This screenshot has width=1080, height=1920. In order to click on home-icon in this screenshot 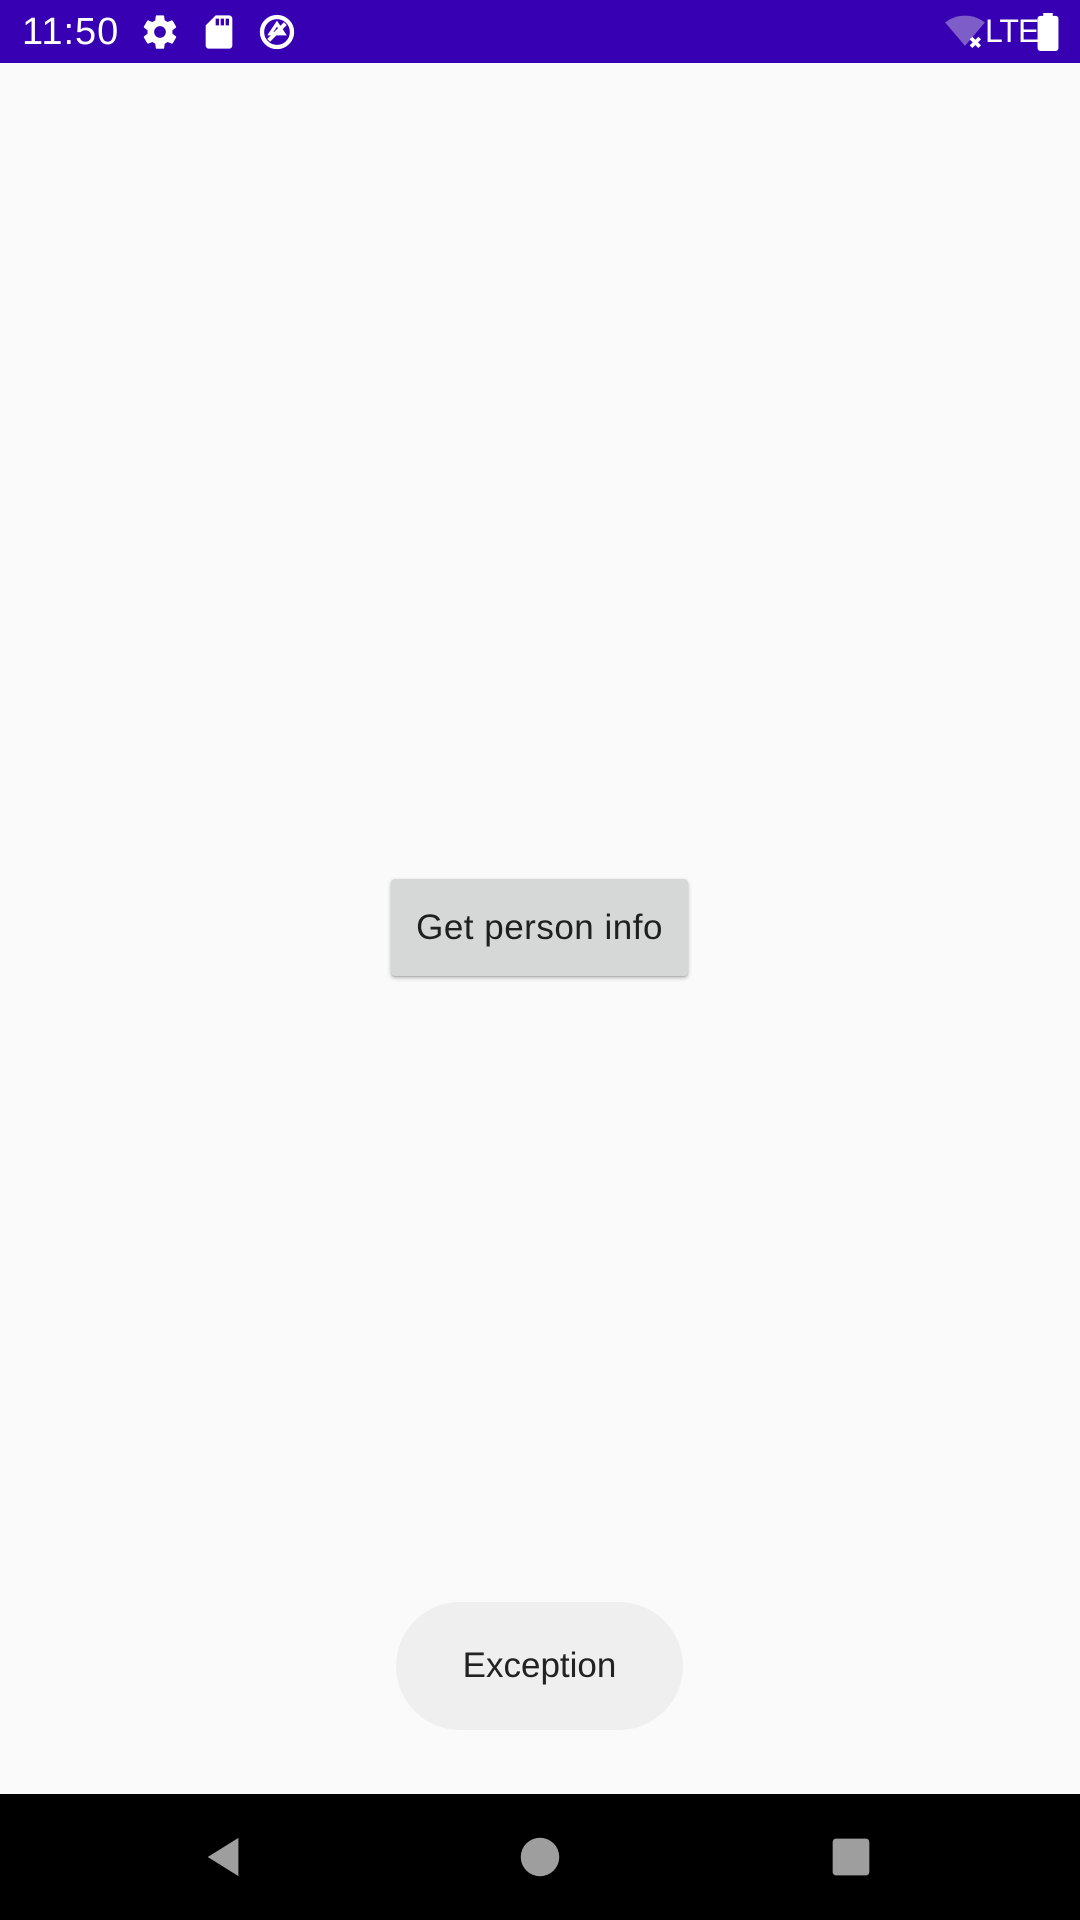, I will do `click(540, 1857)`.